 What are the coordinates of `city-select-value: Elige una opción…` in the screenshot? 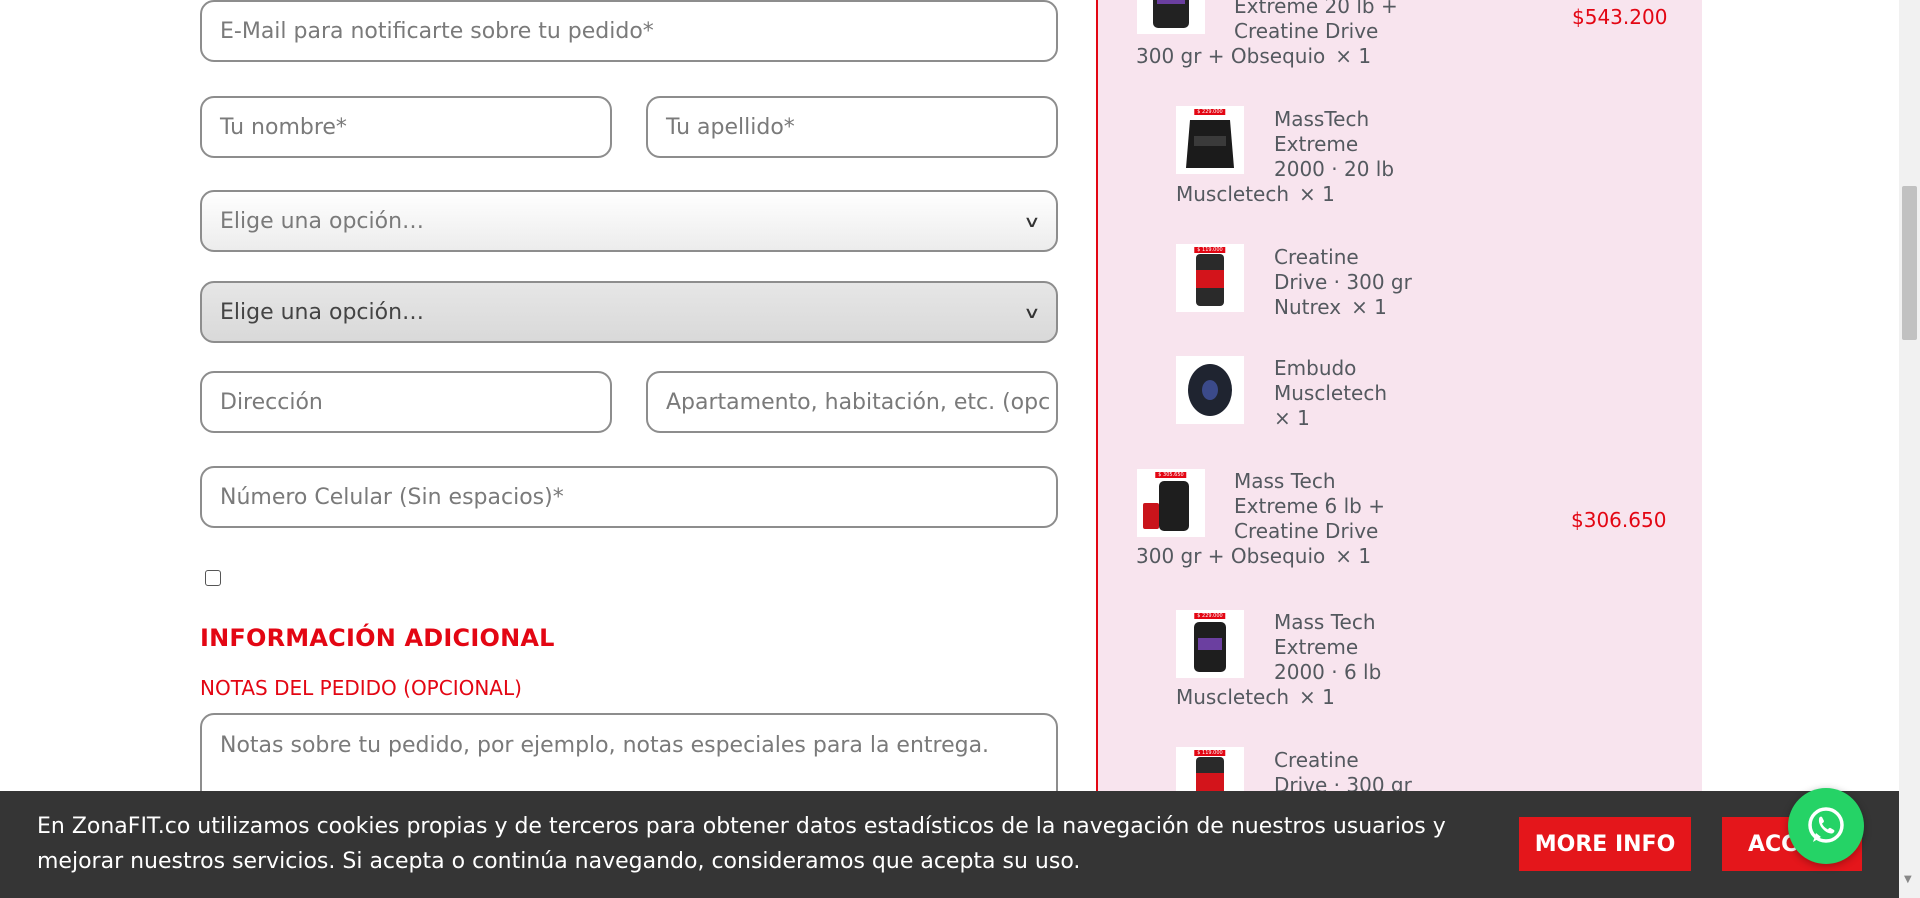 It's located at (322, 312).